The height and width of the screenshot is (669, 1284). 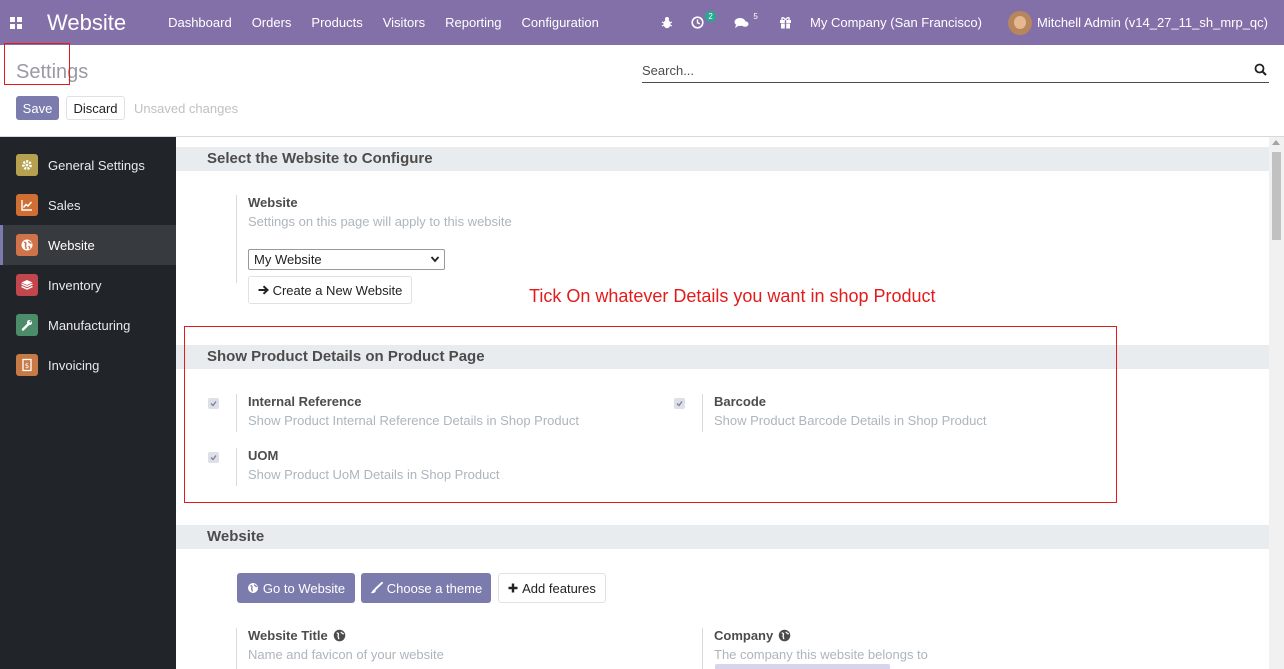 What do you see at coordinates (336, 22) in the screenshot?
I see `menu-products: Products` at bounding box center [336, 22].